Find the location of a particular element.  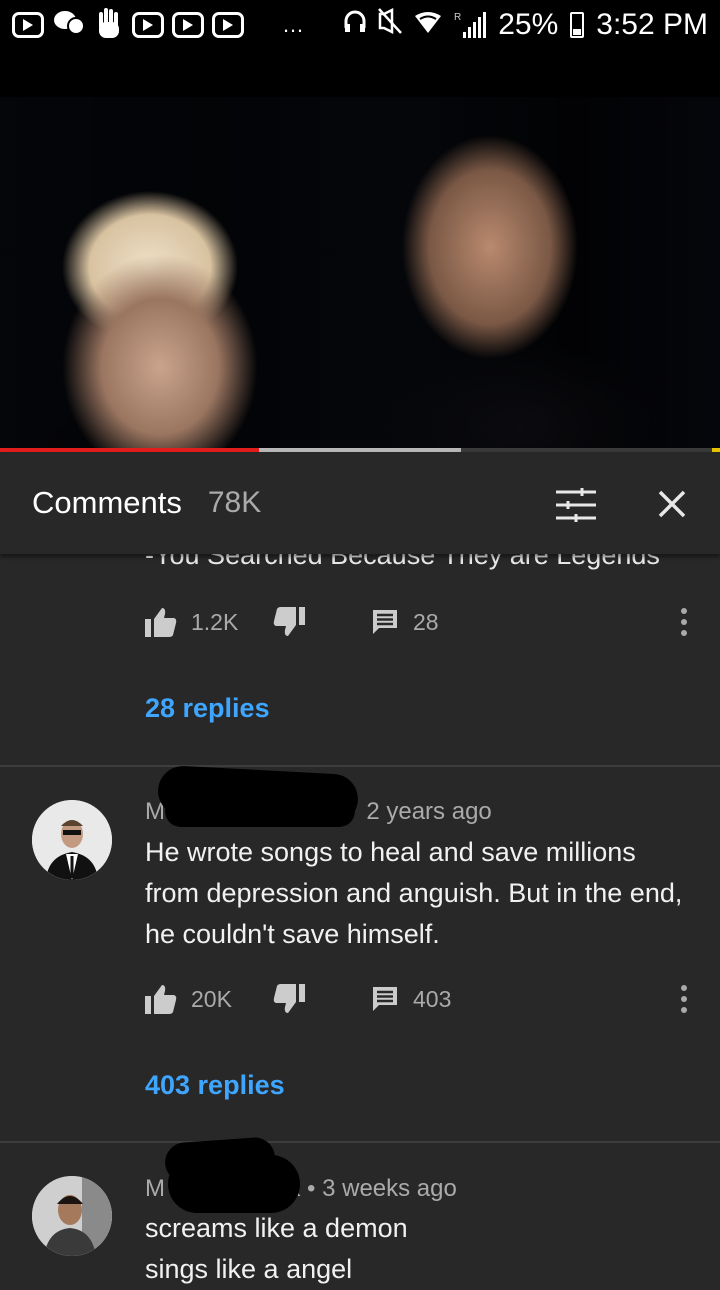

close-icon is located at coordinates (672, 504).